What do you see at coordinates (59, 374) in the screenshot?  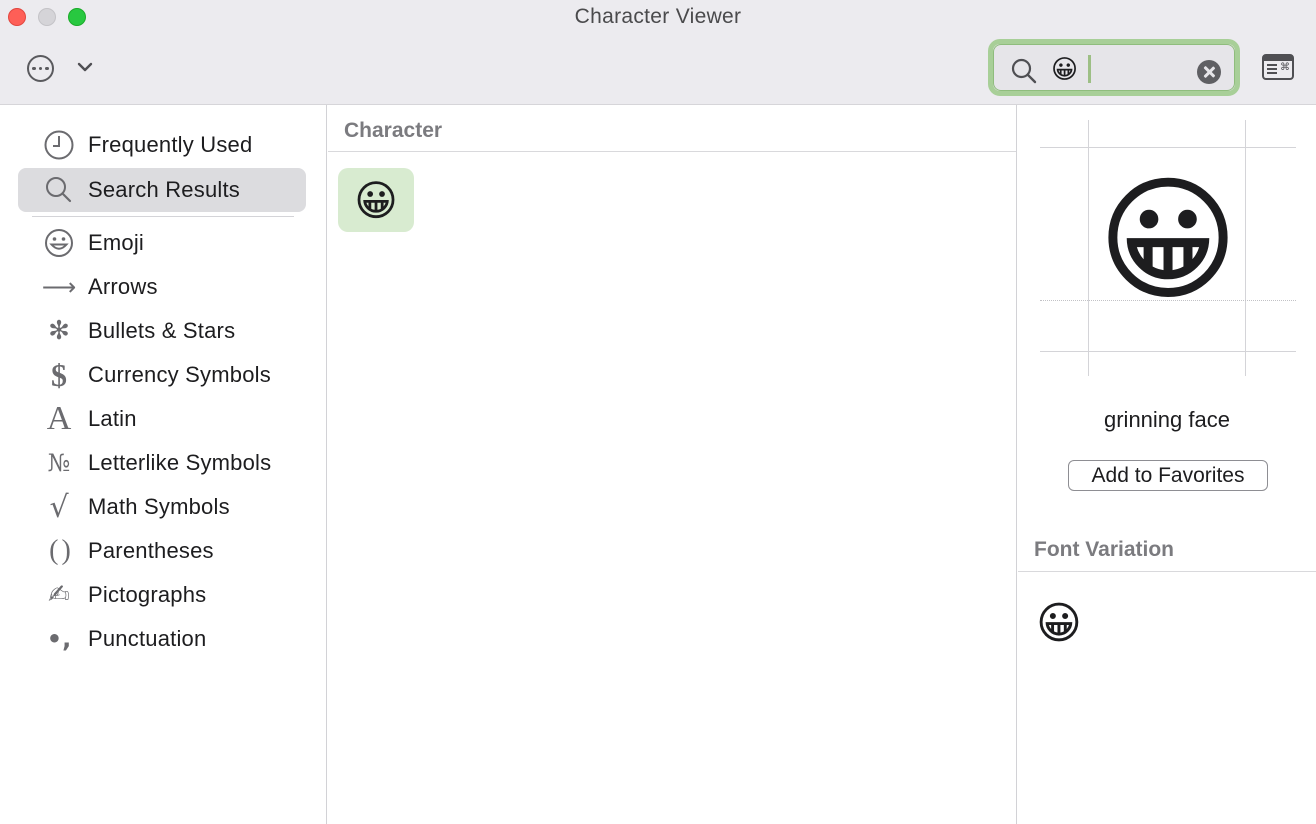 I see `dollar-icon: $` at bounding box center [59, 374].